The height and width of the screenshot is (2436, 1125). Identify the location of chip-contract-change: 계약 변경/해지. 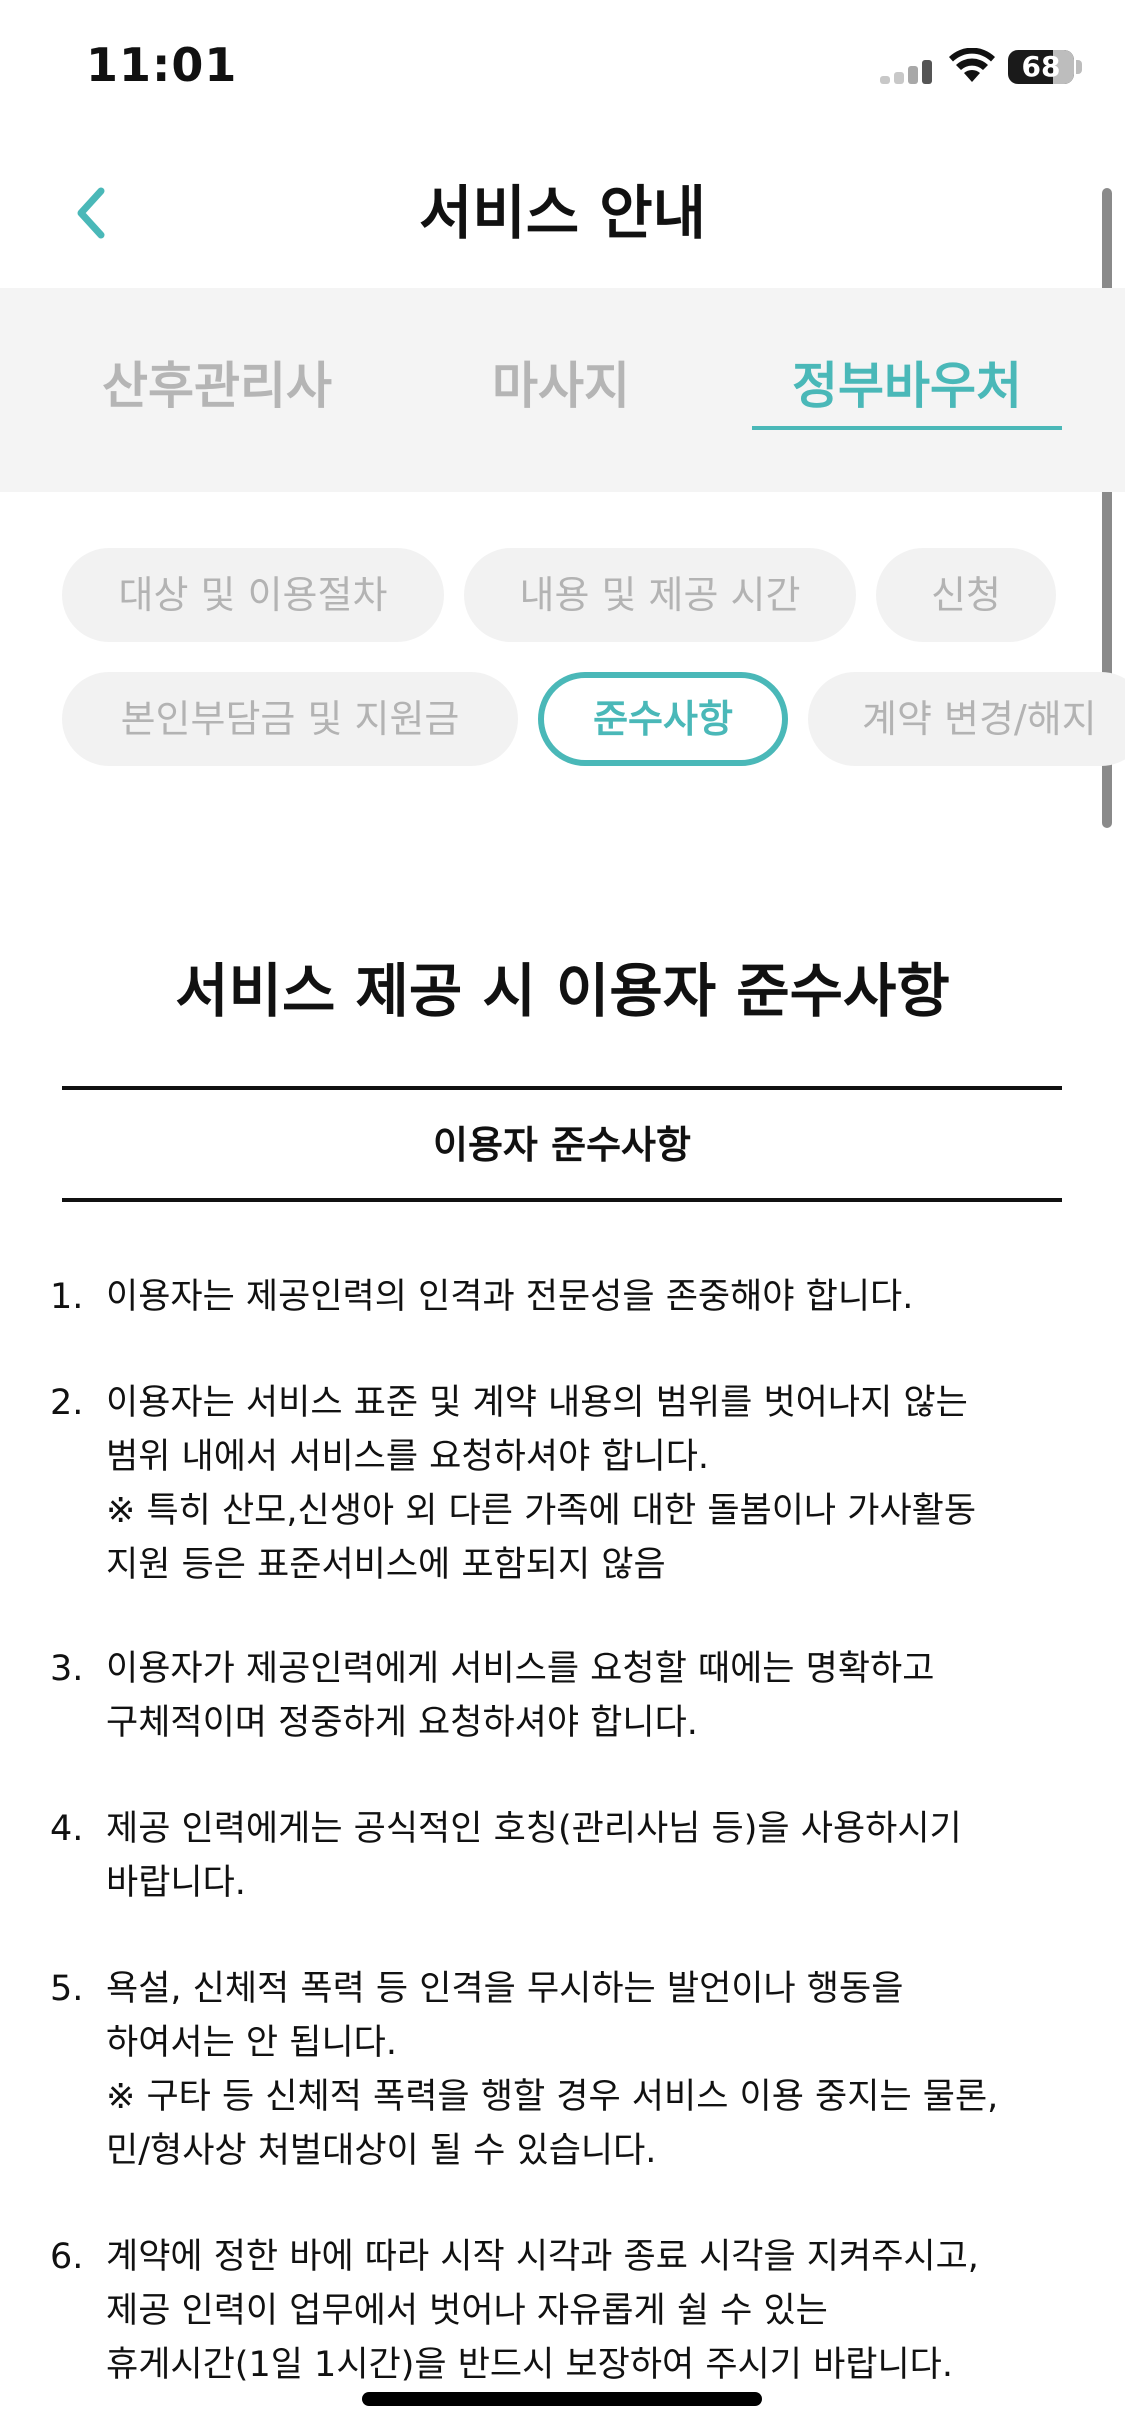
(966, 719).